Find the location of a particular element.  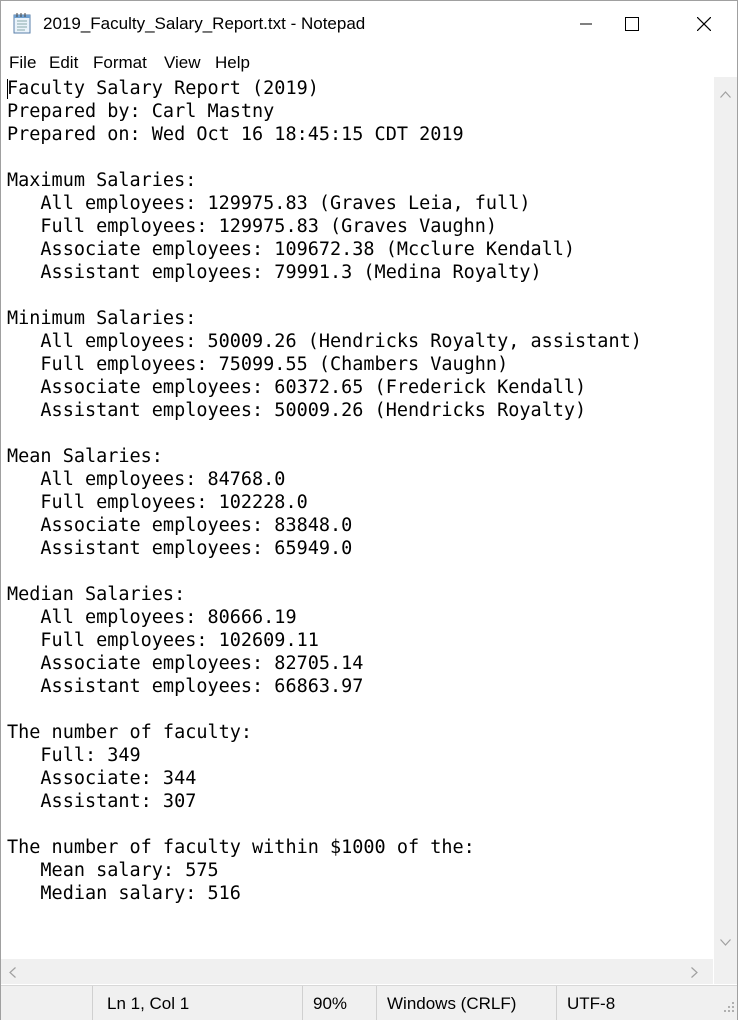

menu-help: Help is located at coordinates (232, 63).